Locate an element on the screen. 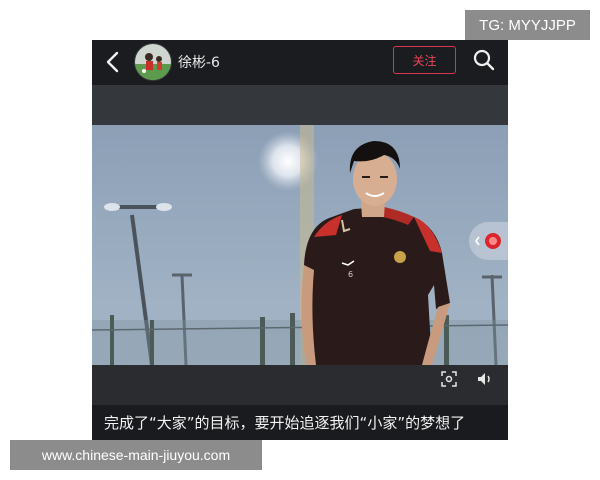 The width and height of the screenshot is (600, 480). username: 徐彬-6 is located at coordinates (199, 62).